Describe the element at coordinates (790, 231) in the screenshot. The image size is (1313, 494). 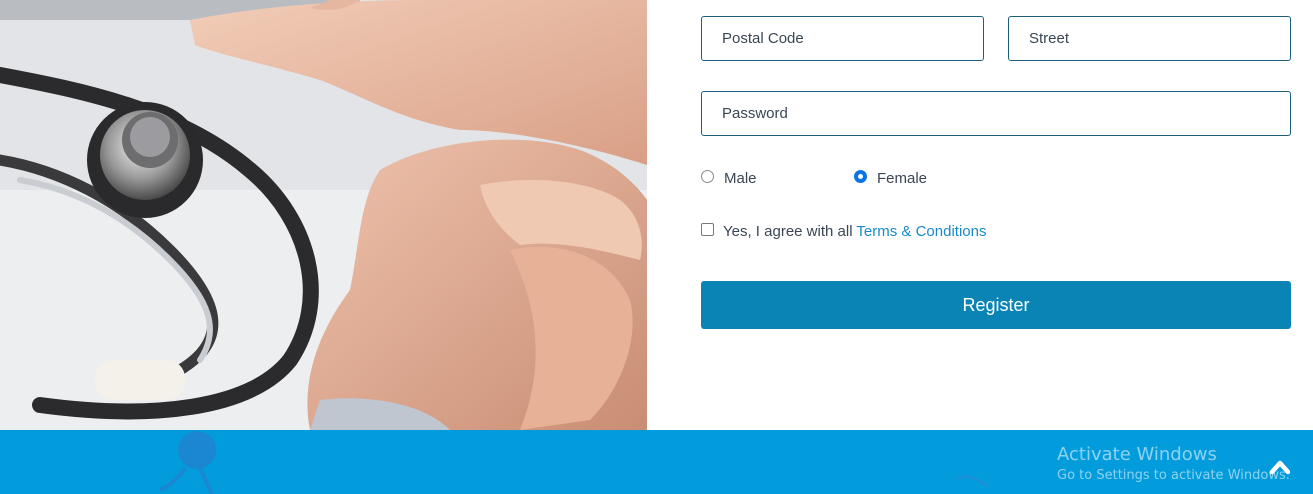
I see `agree-text: Yes, I agree with all` at that location.